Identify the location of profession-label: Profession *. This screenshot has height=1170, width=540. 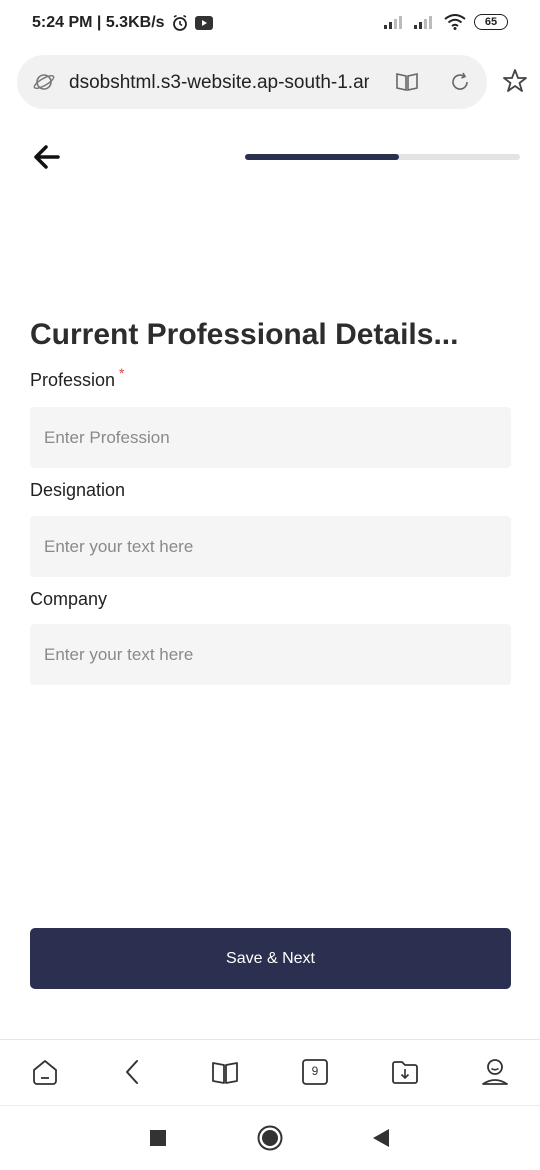
(77, 378).